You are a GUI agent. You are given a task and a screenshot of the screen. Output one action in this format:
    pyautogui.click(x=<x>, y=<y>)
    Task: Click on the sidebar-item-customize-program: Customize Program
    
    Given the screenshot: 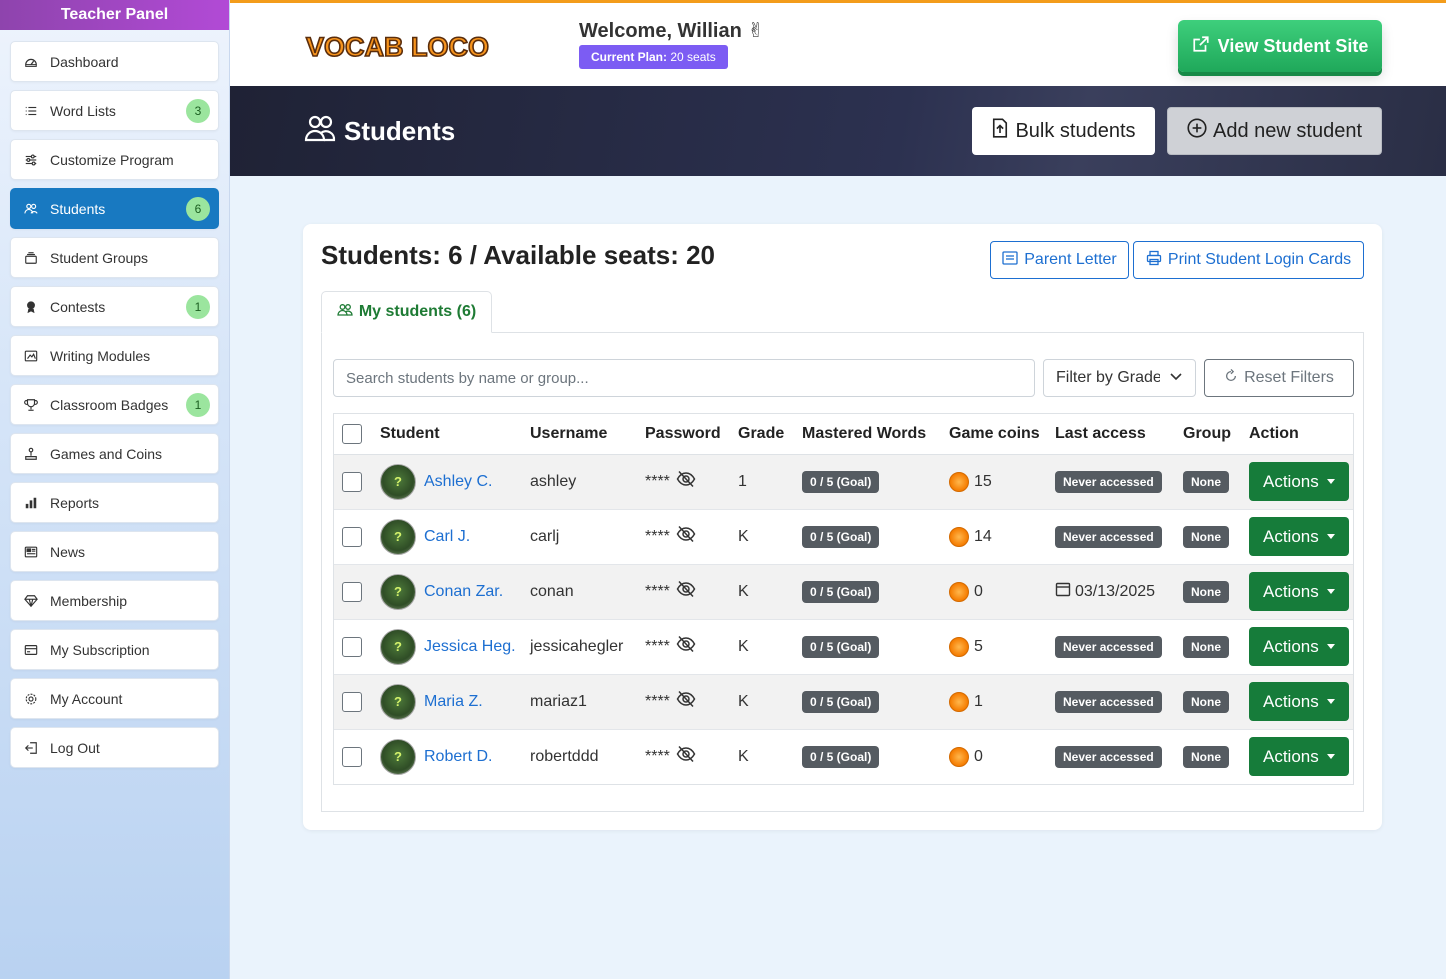 What is the action you would take?
    pyautogui.click(x=114, y=159)
    